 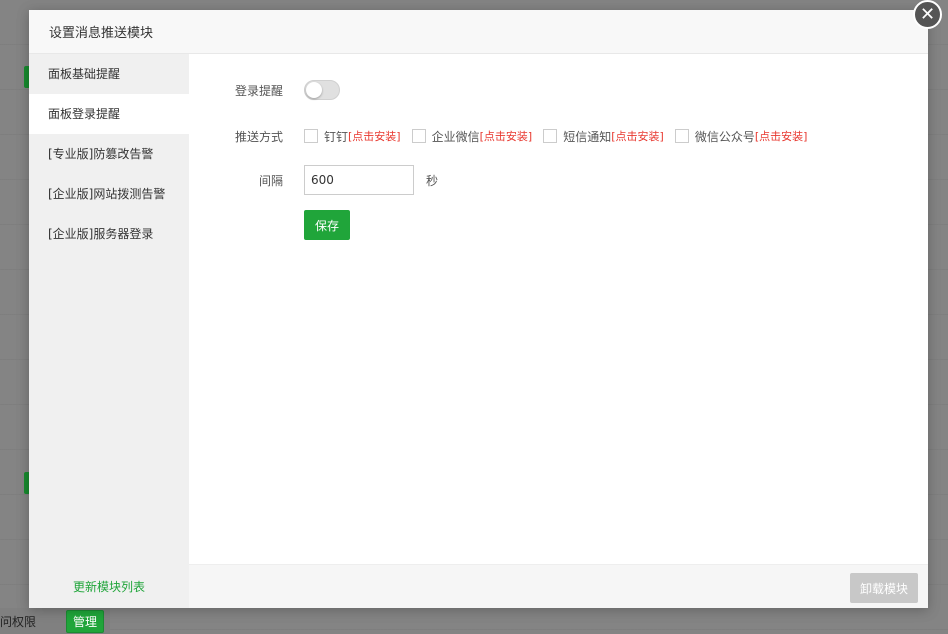 What do you see at coordinates (270, 225) in the screenshot?
I see `save-row: 保存` at bounding box center [270, 225].